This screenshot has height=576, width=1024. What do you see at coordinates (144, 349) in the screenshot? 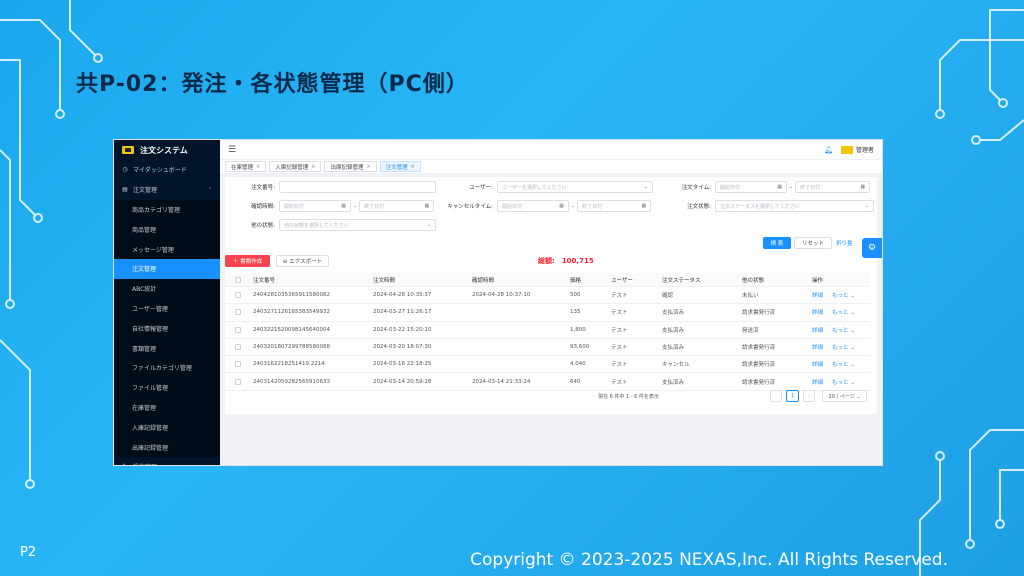
I see `sidebar-item-label: 書類管理` at bounding box center [144, 349].